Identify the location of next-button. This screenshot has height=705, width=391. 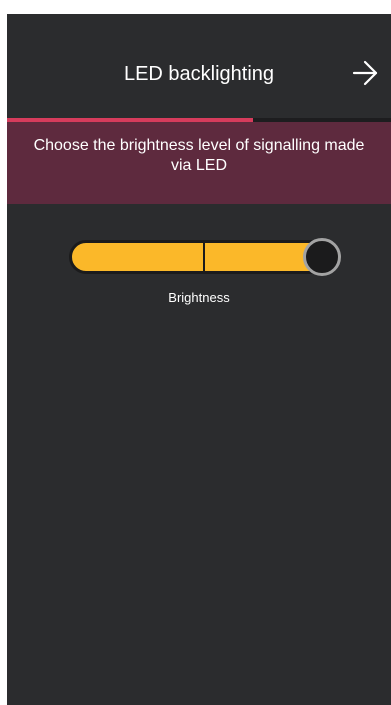
(365, 73).